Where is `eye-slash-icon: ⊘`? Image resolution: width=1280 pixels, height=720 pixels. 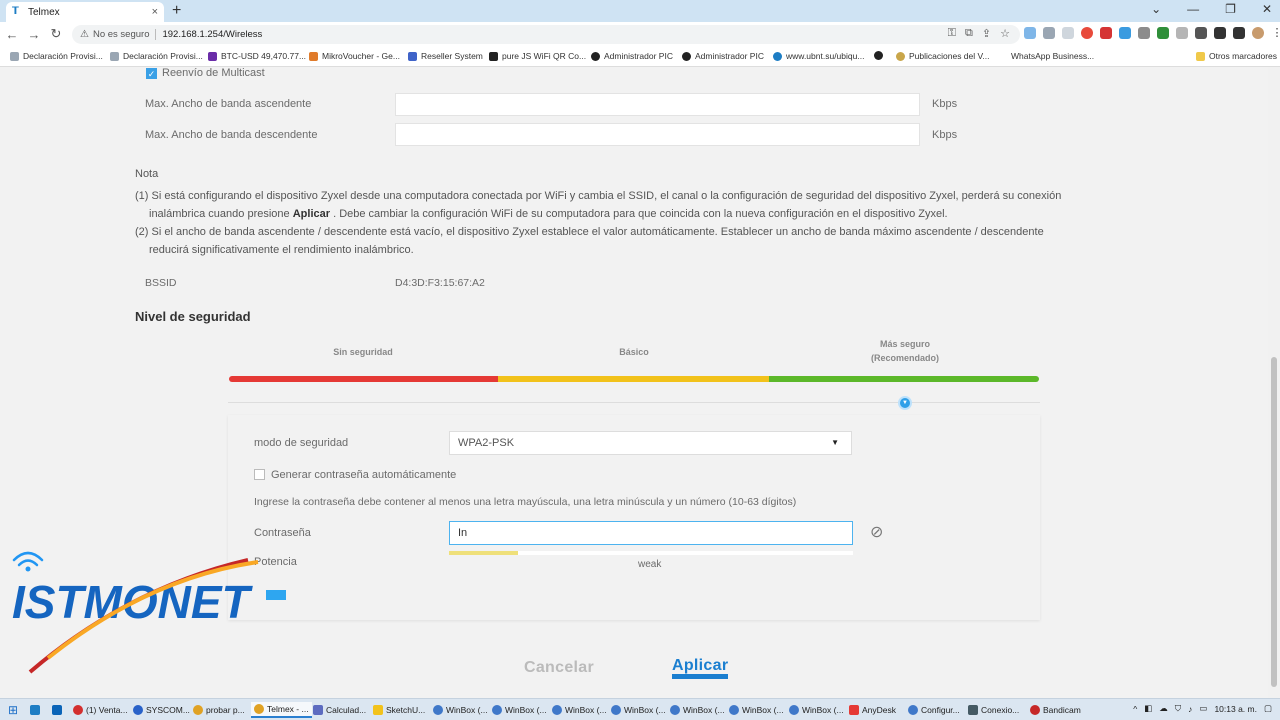
eye-slash-icon: ⊘ is located at coordinates (876, 532).